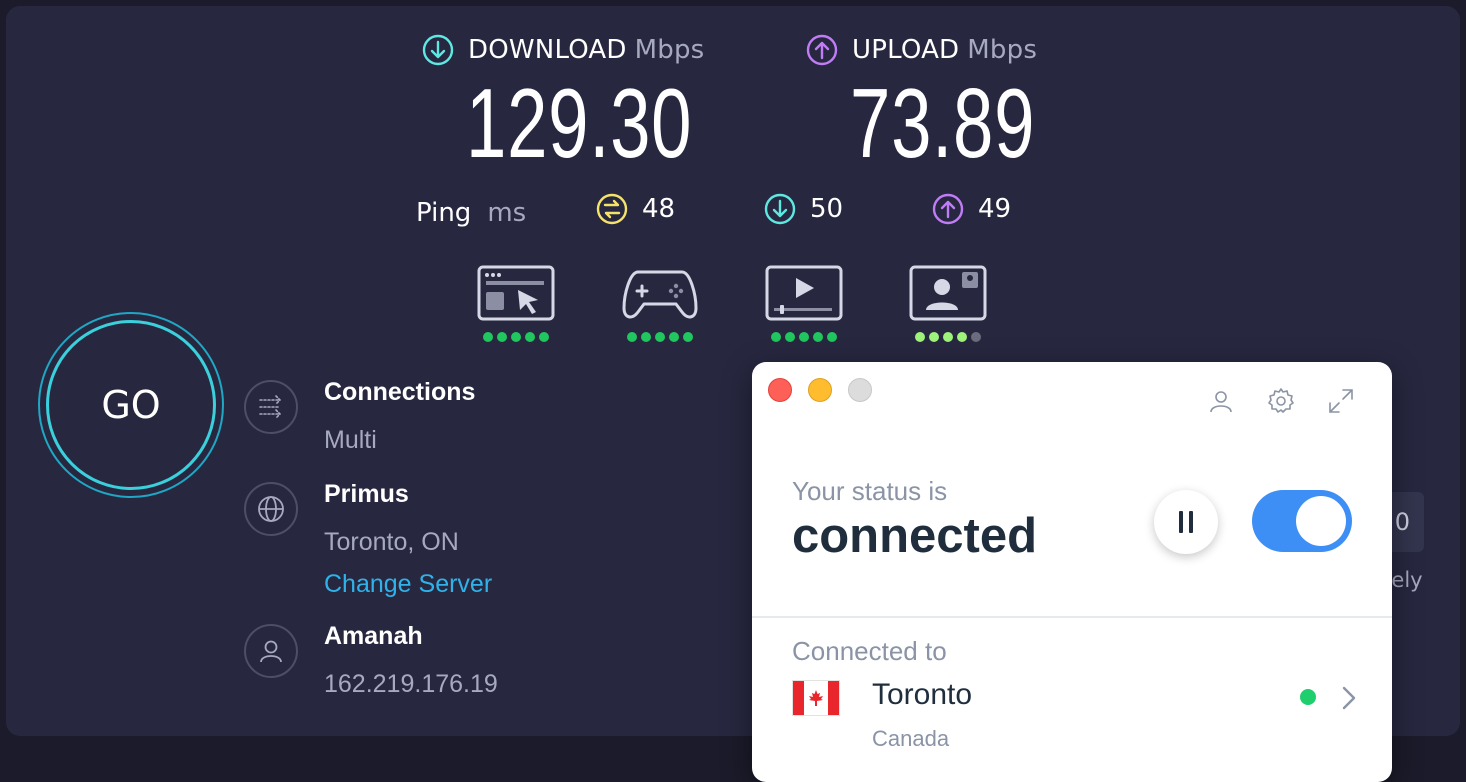 Image resolution: width=1466 pixels, height=782 pixels. I want to click on expand-button, so click(1341, 401).